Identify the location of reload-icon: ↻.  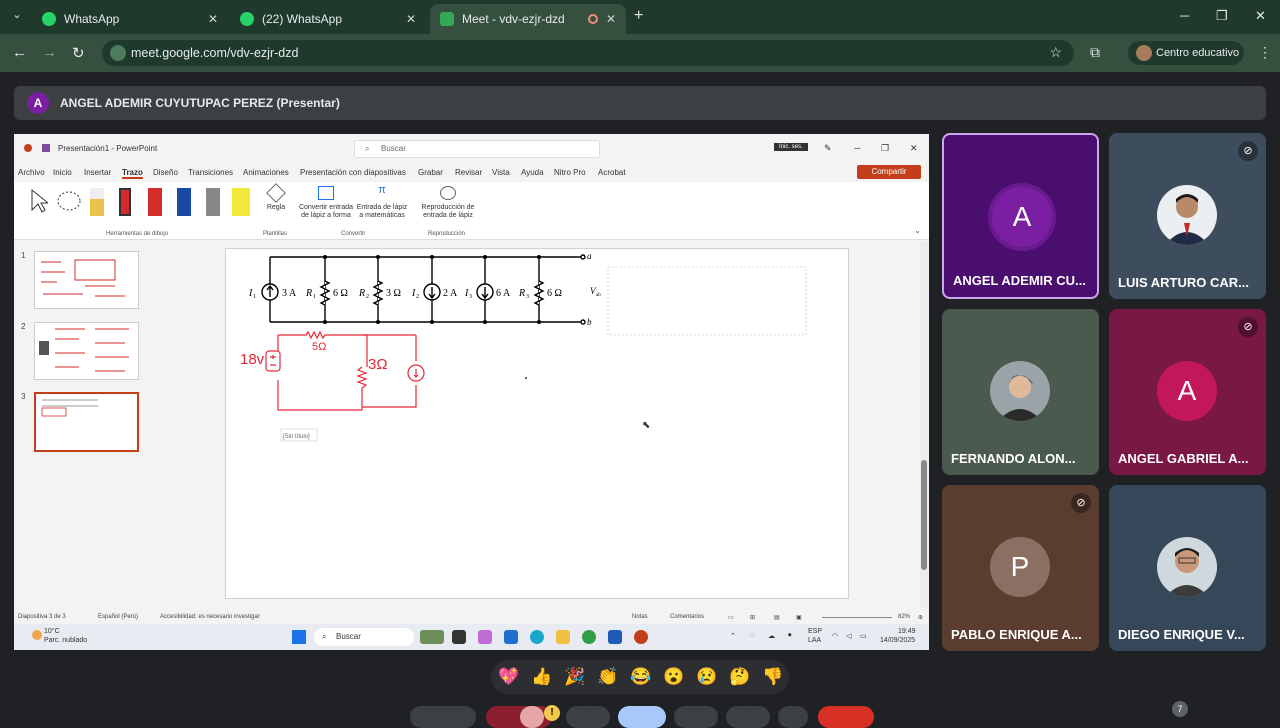
(78, 53).